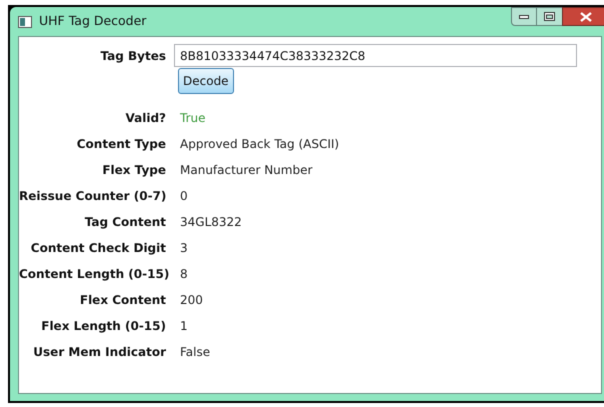  I want to click on field-value: 200, so click(191, 300).